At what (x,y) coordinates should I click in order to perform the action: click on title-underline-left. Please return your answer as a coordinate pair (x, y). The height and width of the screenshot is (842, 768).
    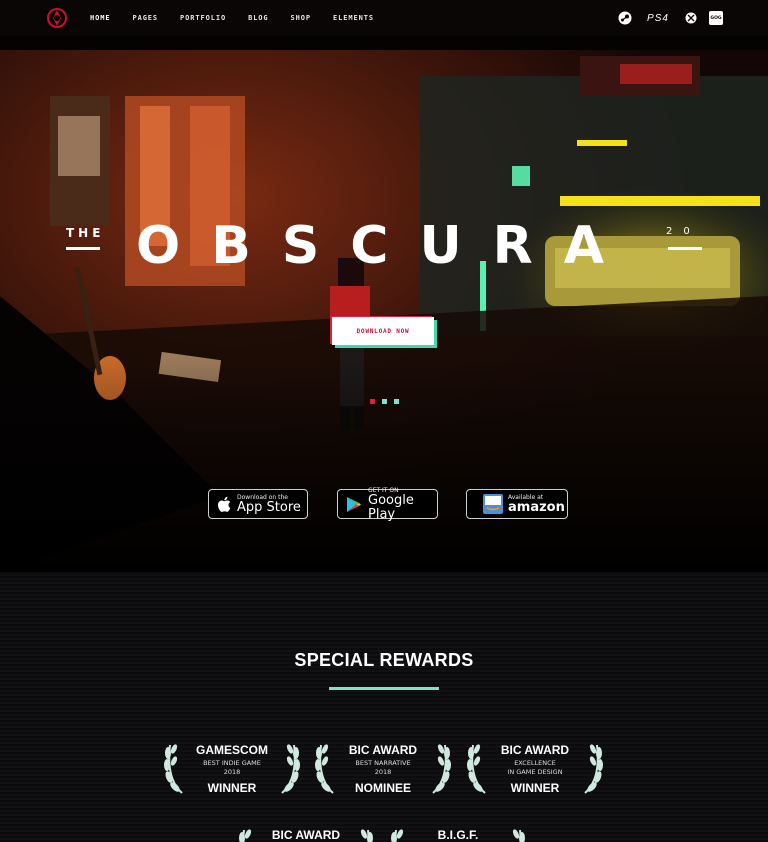
    Looking at the image, I should click on (83, 248).